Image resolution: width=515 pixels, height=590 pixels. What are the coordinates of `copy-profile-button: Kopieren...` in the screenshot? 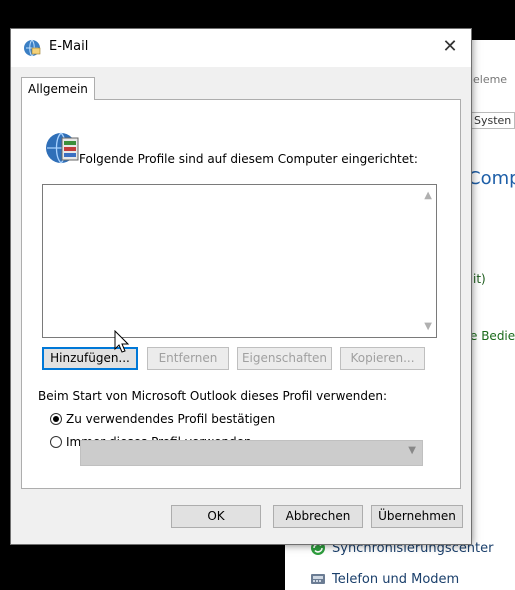 It's located at (382, 358).